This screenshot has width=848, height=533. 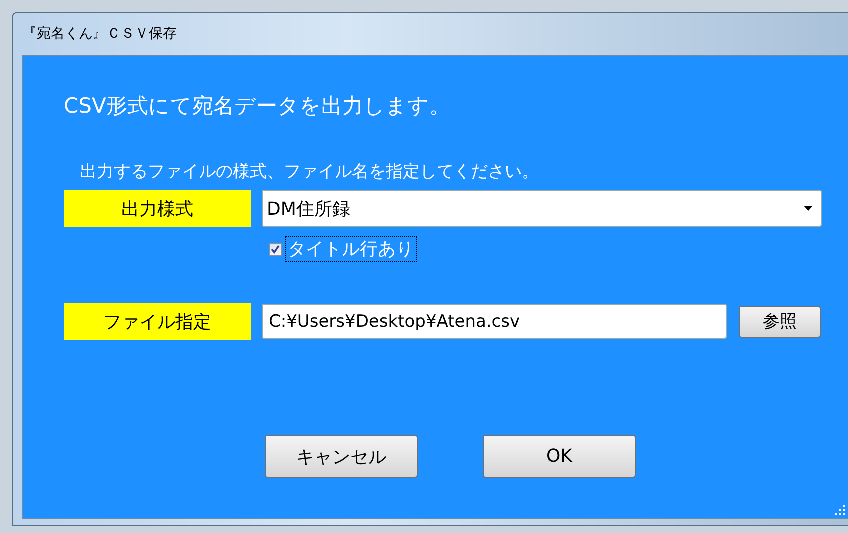 What do you see at coordinates (275, 249) in the screenshot?
I see `checkbox` at bounding box center [275, 249].